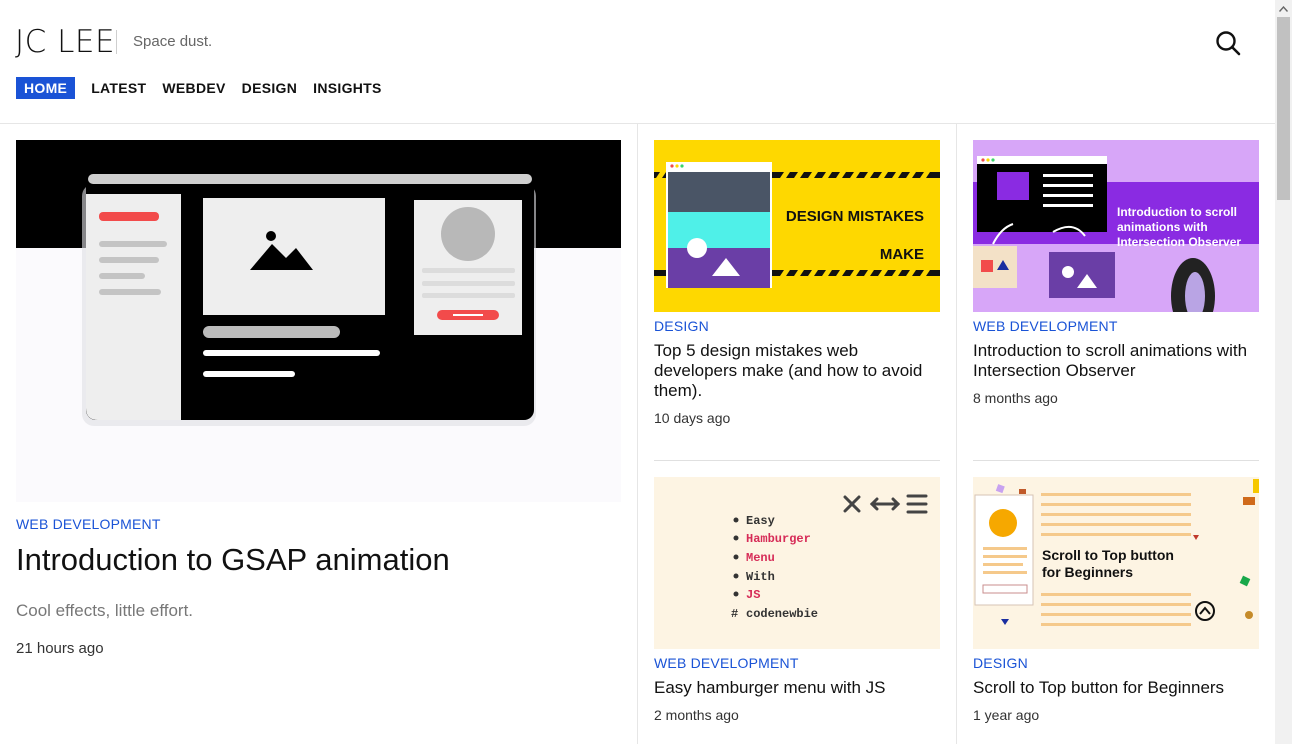 The height and width of the screenshot is (744, 1292). What do you see at coordinates (46, 88) in the screenshot?
I see `nav-item-home: HOME` at bounding box center [46, 88].